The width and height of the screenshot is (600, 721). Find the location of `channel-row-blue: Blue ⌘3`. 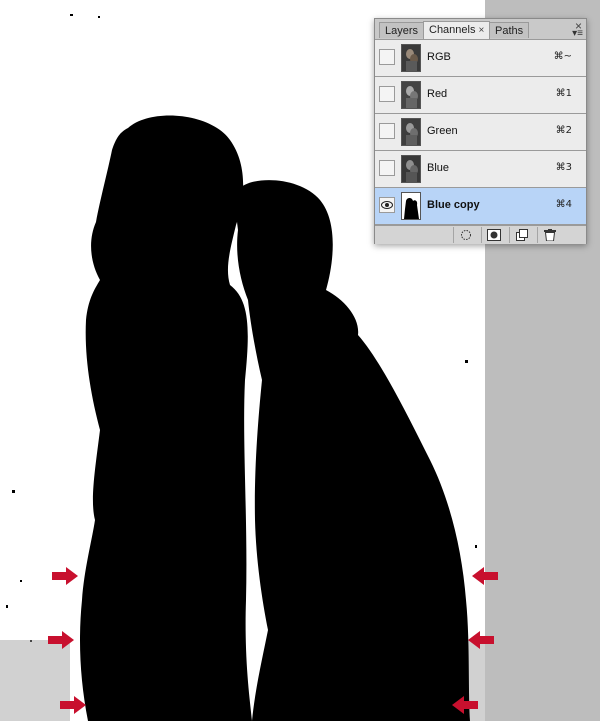

channel-row-blue: Blue ⌘3 is located at coordinates (480, 169).